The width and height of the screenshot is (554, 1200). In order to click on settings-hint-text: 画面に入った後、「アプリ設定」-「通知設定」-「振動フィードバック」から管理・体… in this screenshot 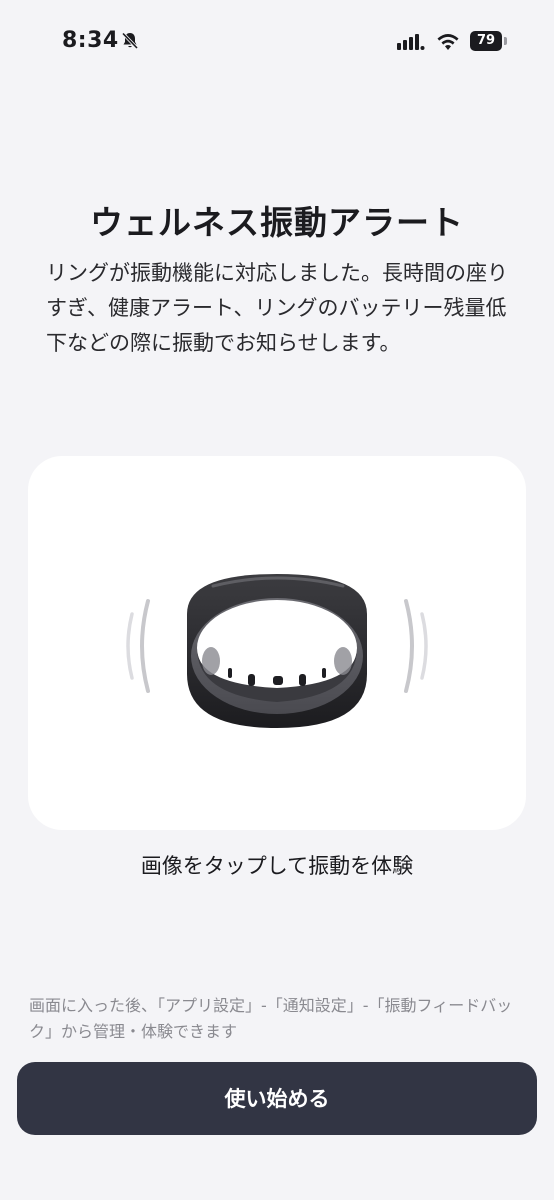, I will do `click(271, 1018)`.